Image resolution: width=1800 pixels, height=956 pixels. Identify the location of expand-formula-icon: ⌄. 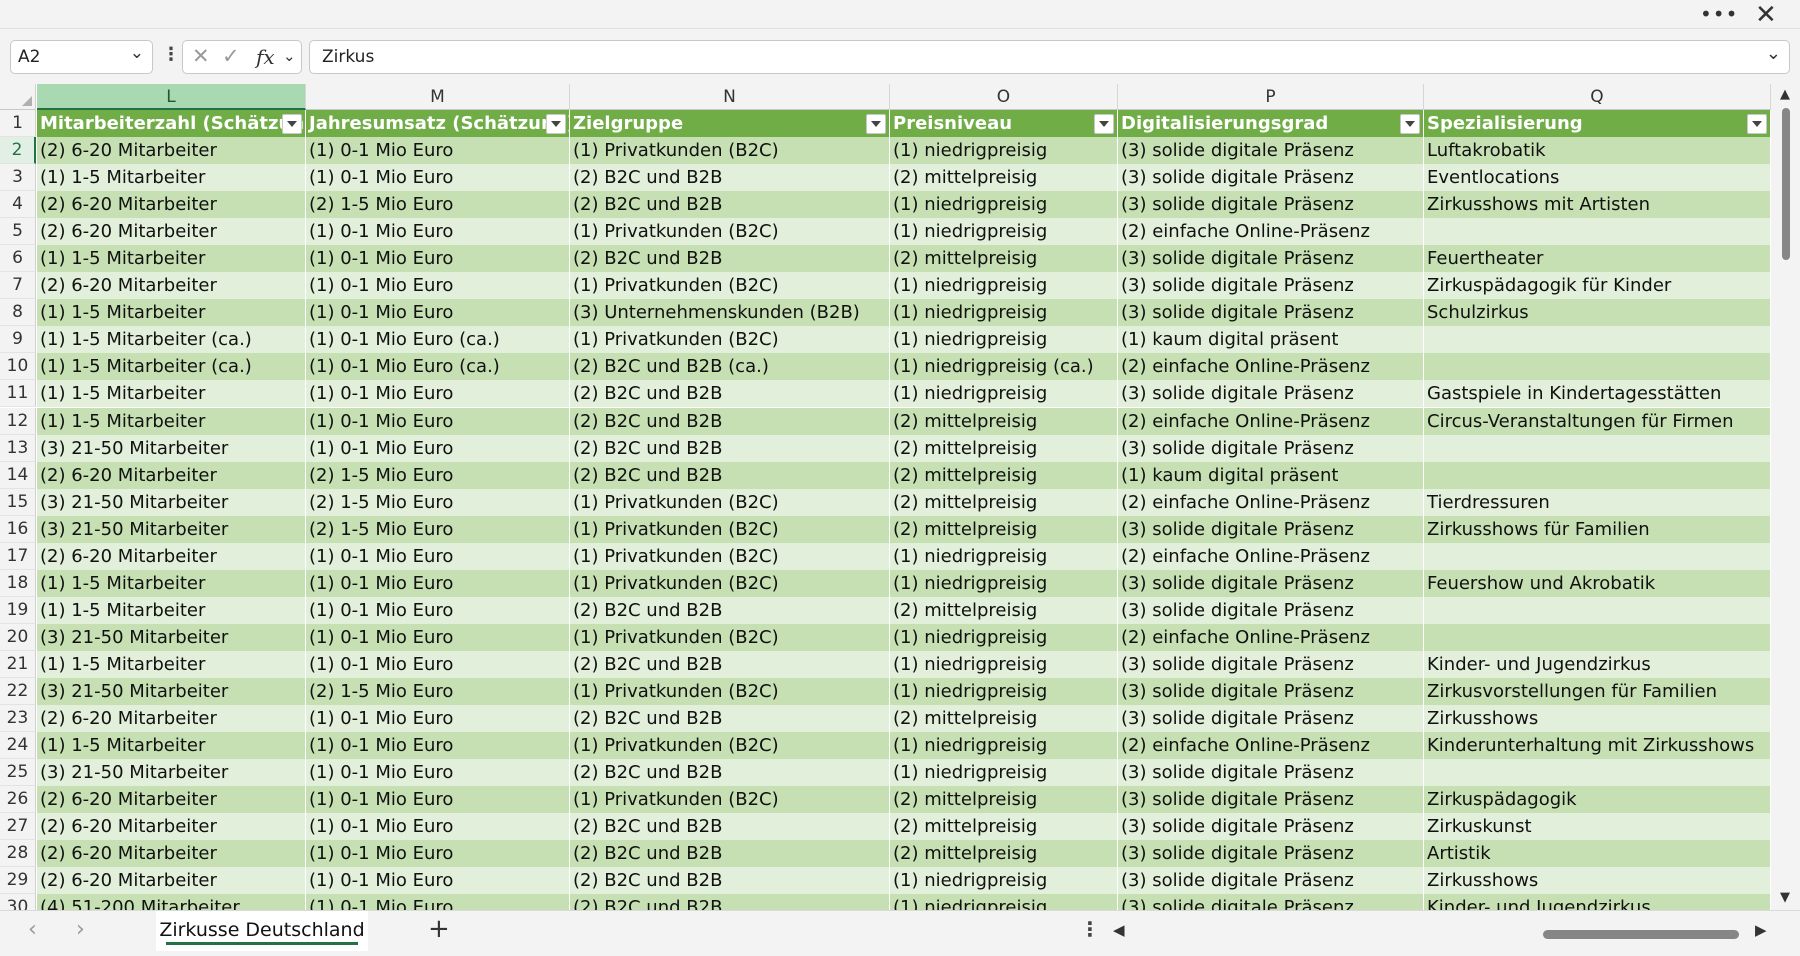
(1773, 53).